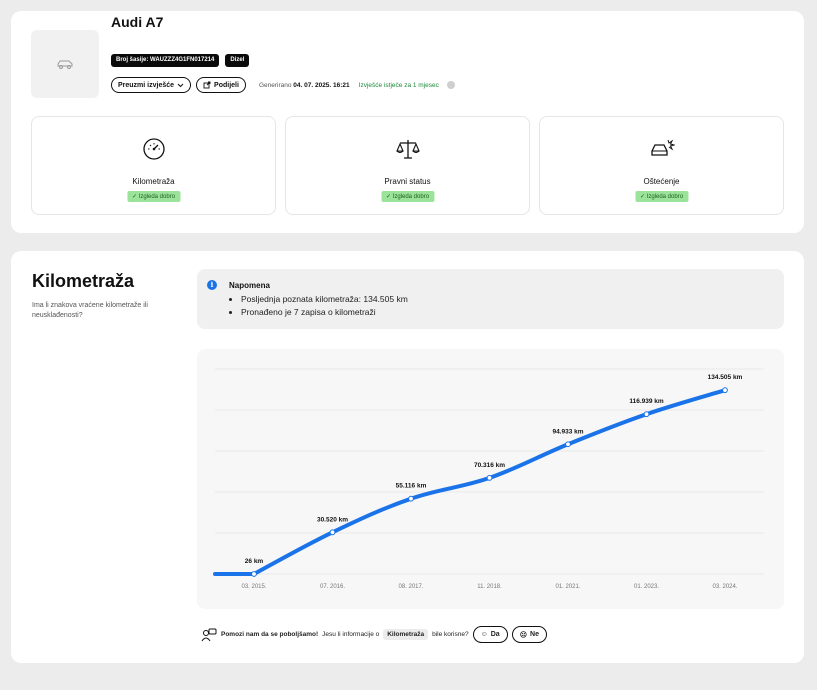  I want to click on feedback-prompt: Pomozi nam da se poboljšamo!, so click(270, 634).